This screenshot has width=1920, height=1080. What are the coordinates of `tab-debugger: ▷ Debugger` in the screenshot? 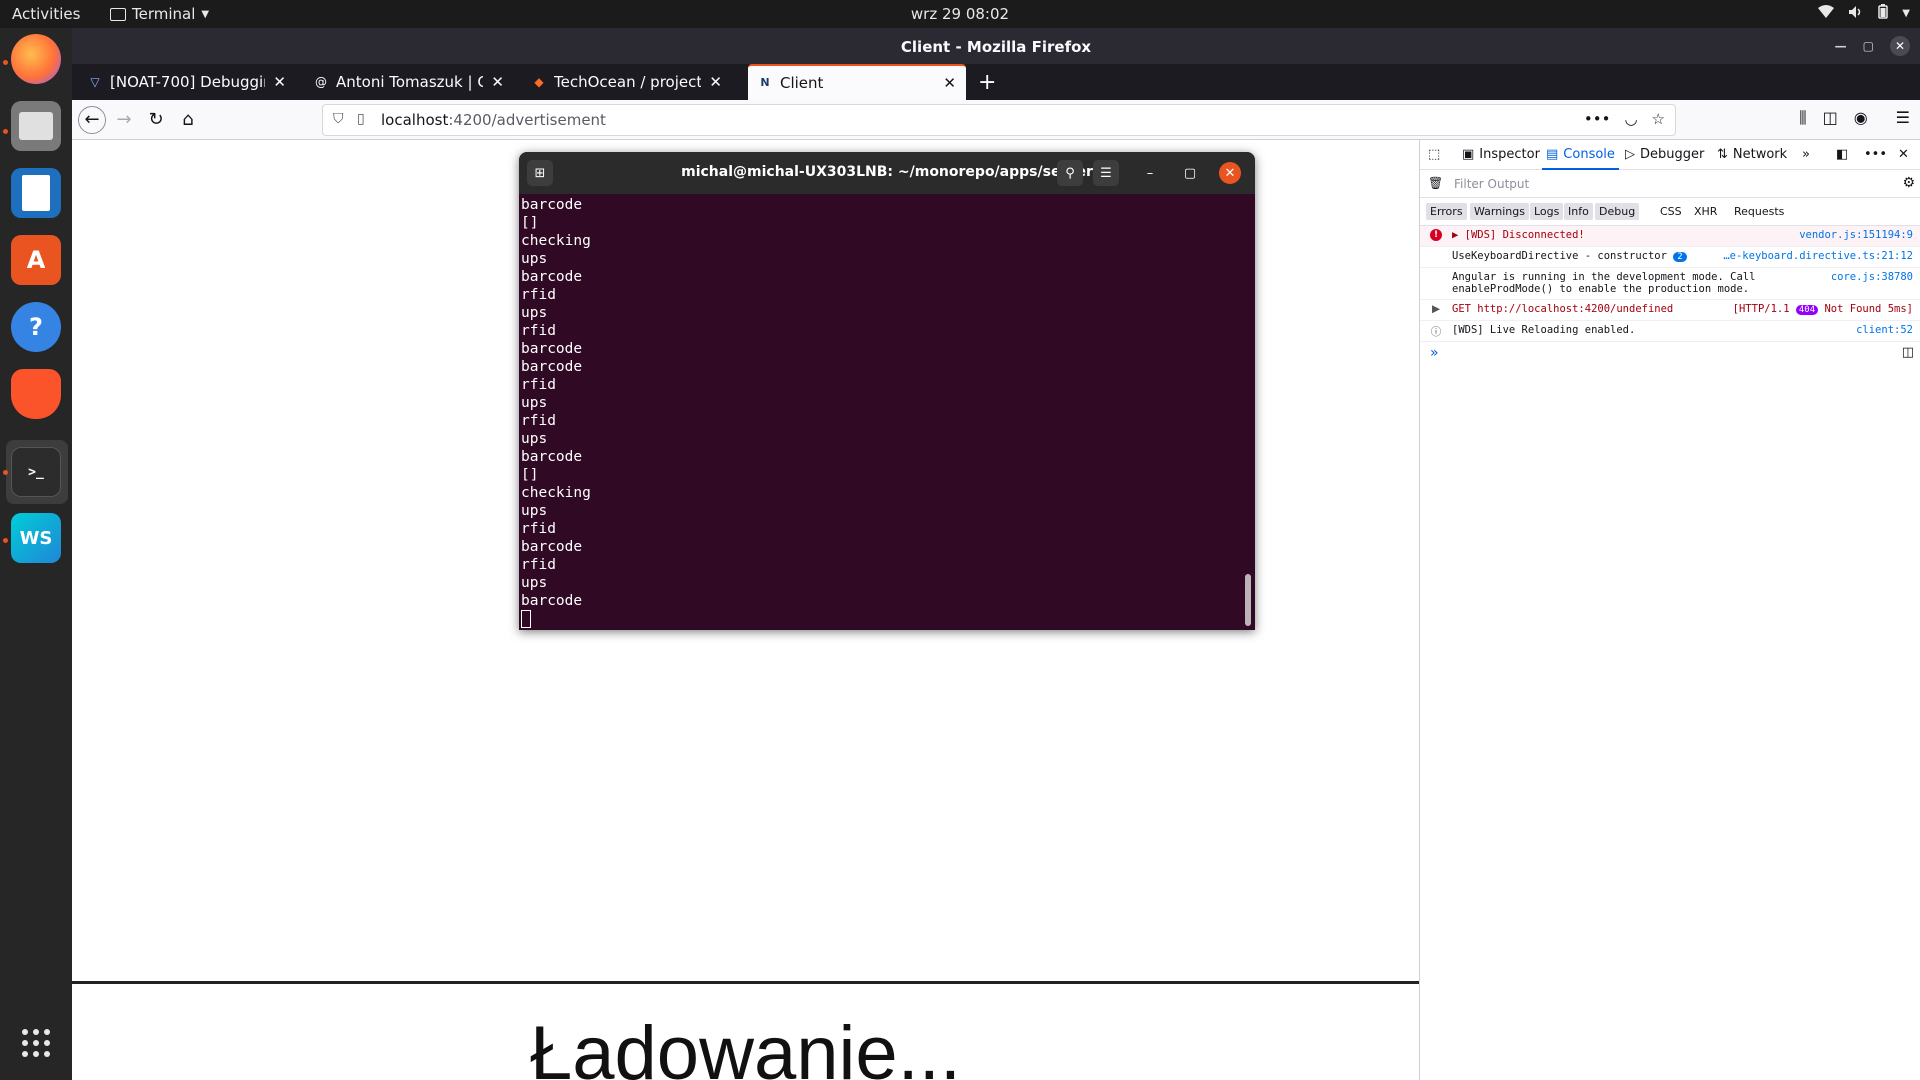 It's located at (1664, 154).